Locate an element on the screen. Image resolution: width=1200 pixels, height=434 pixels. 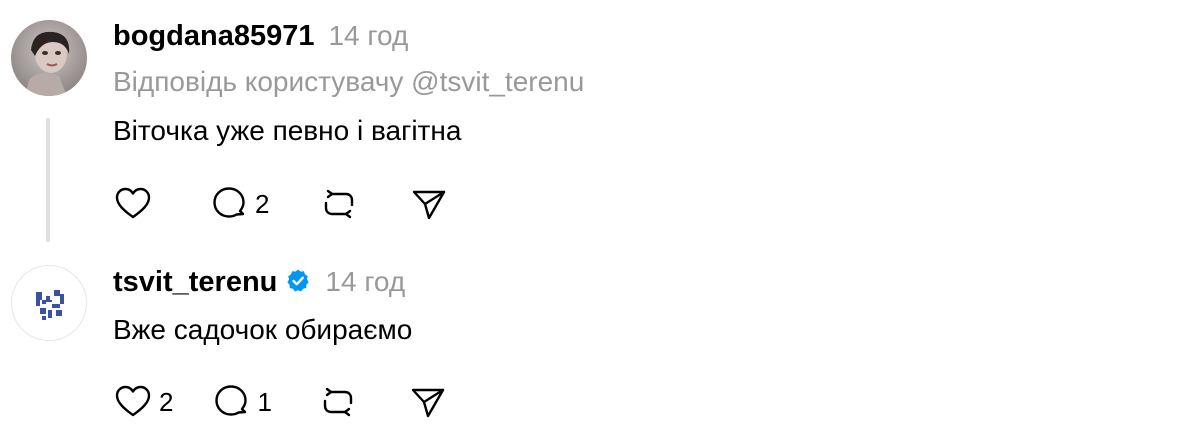
avatar-bogdana85971 is located at coordinates (49, 58).